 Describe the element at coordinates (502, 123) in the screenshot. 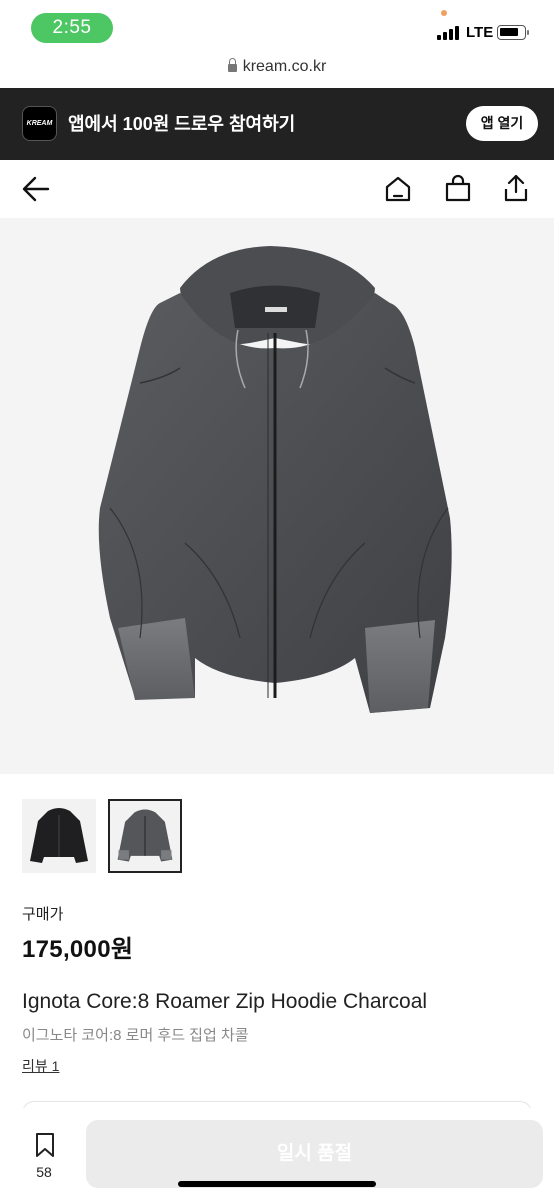

I see `open-app-button: 앱 열기` at that location.